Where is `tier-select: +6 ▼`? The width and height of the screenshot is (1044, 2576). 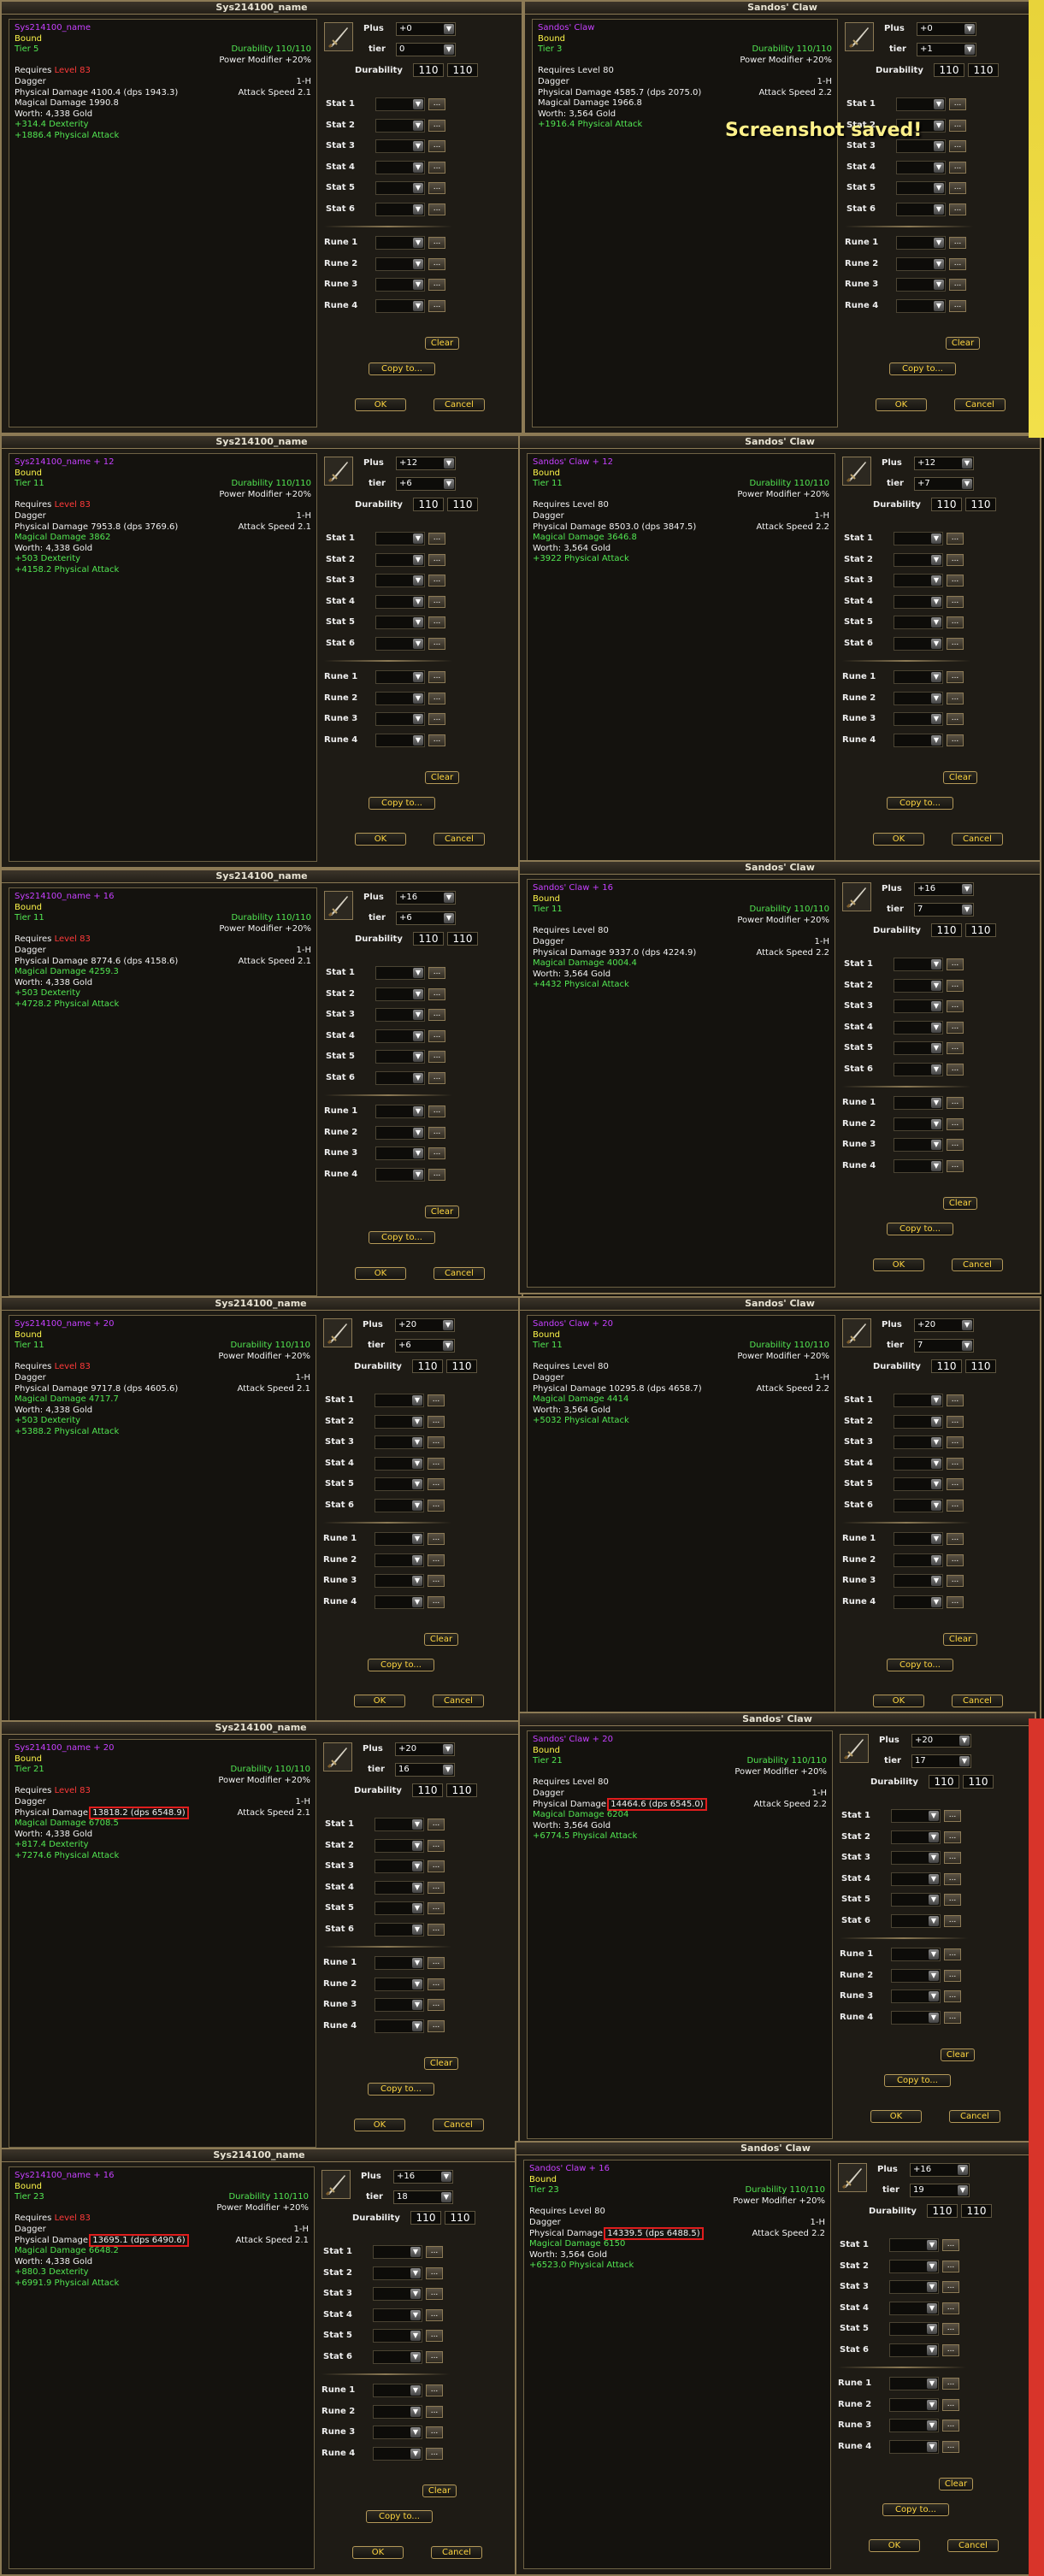 tier-select: +6 ▼ is located at coordinates (426, 918).